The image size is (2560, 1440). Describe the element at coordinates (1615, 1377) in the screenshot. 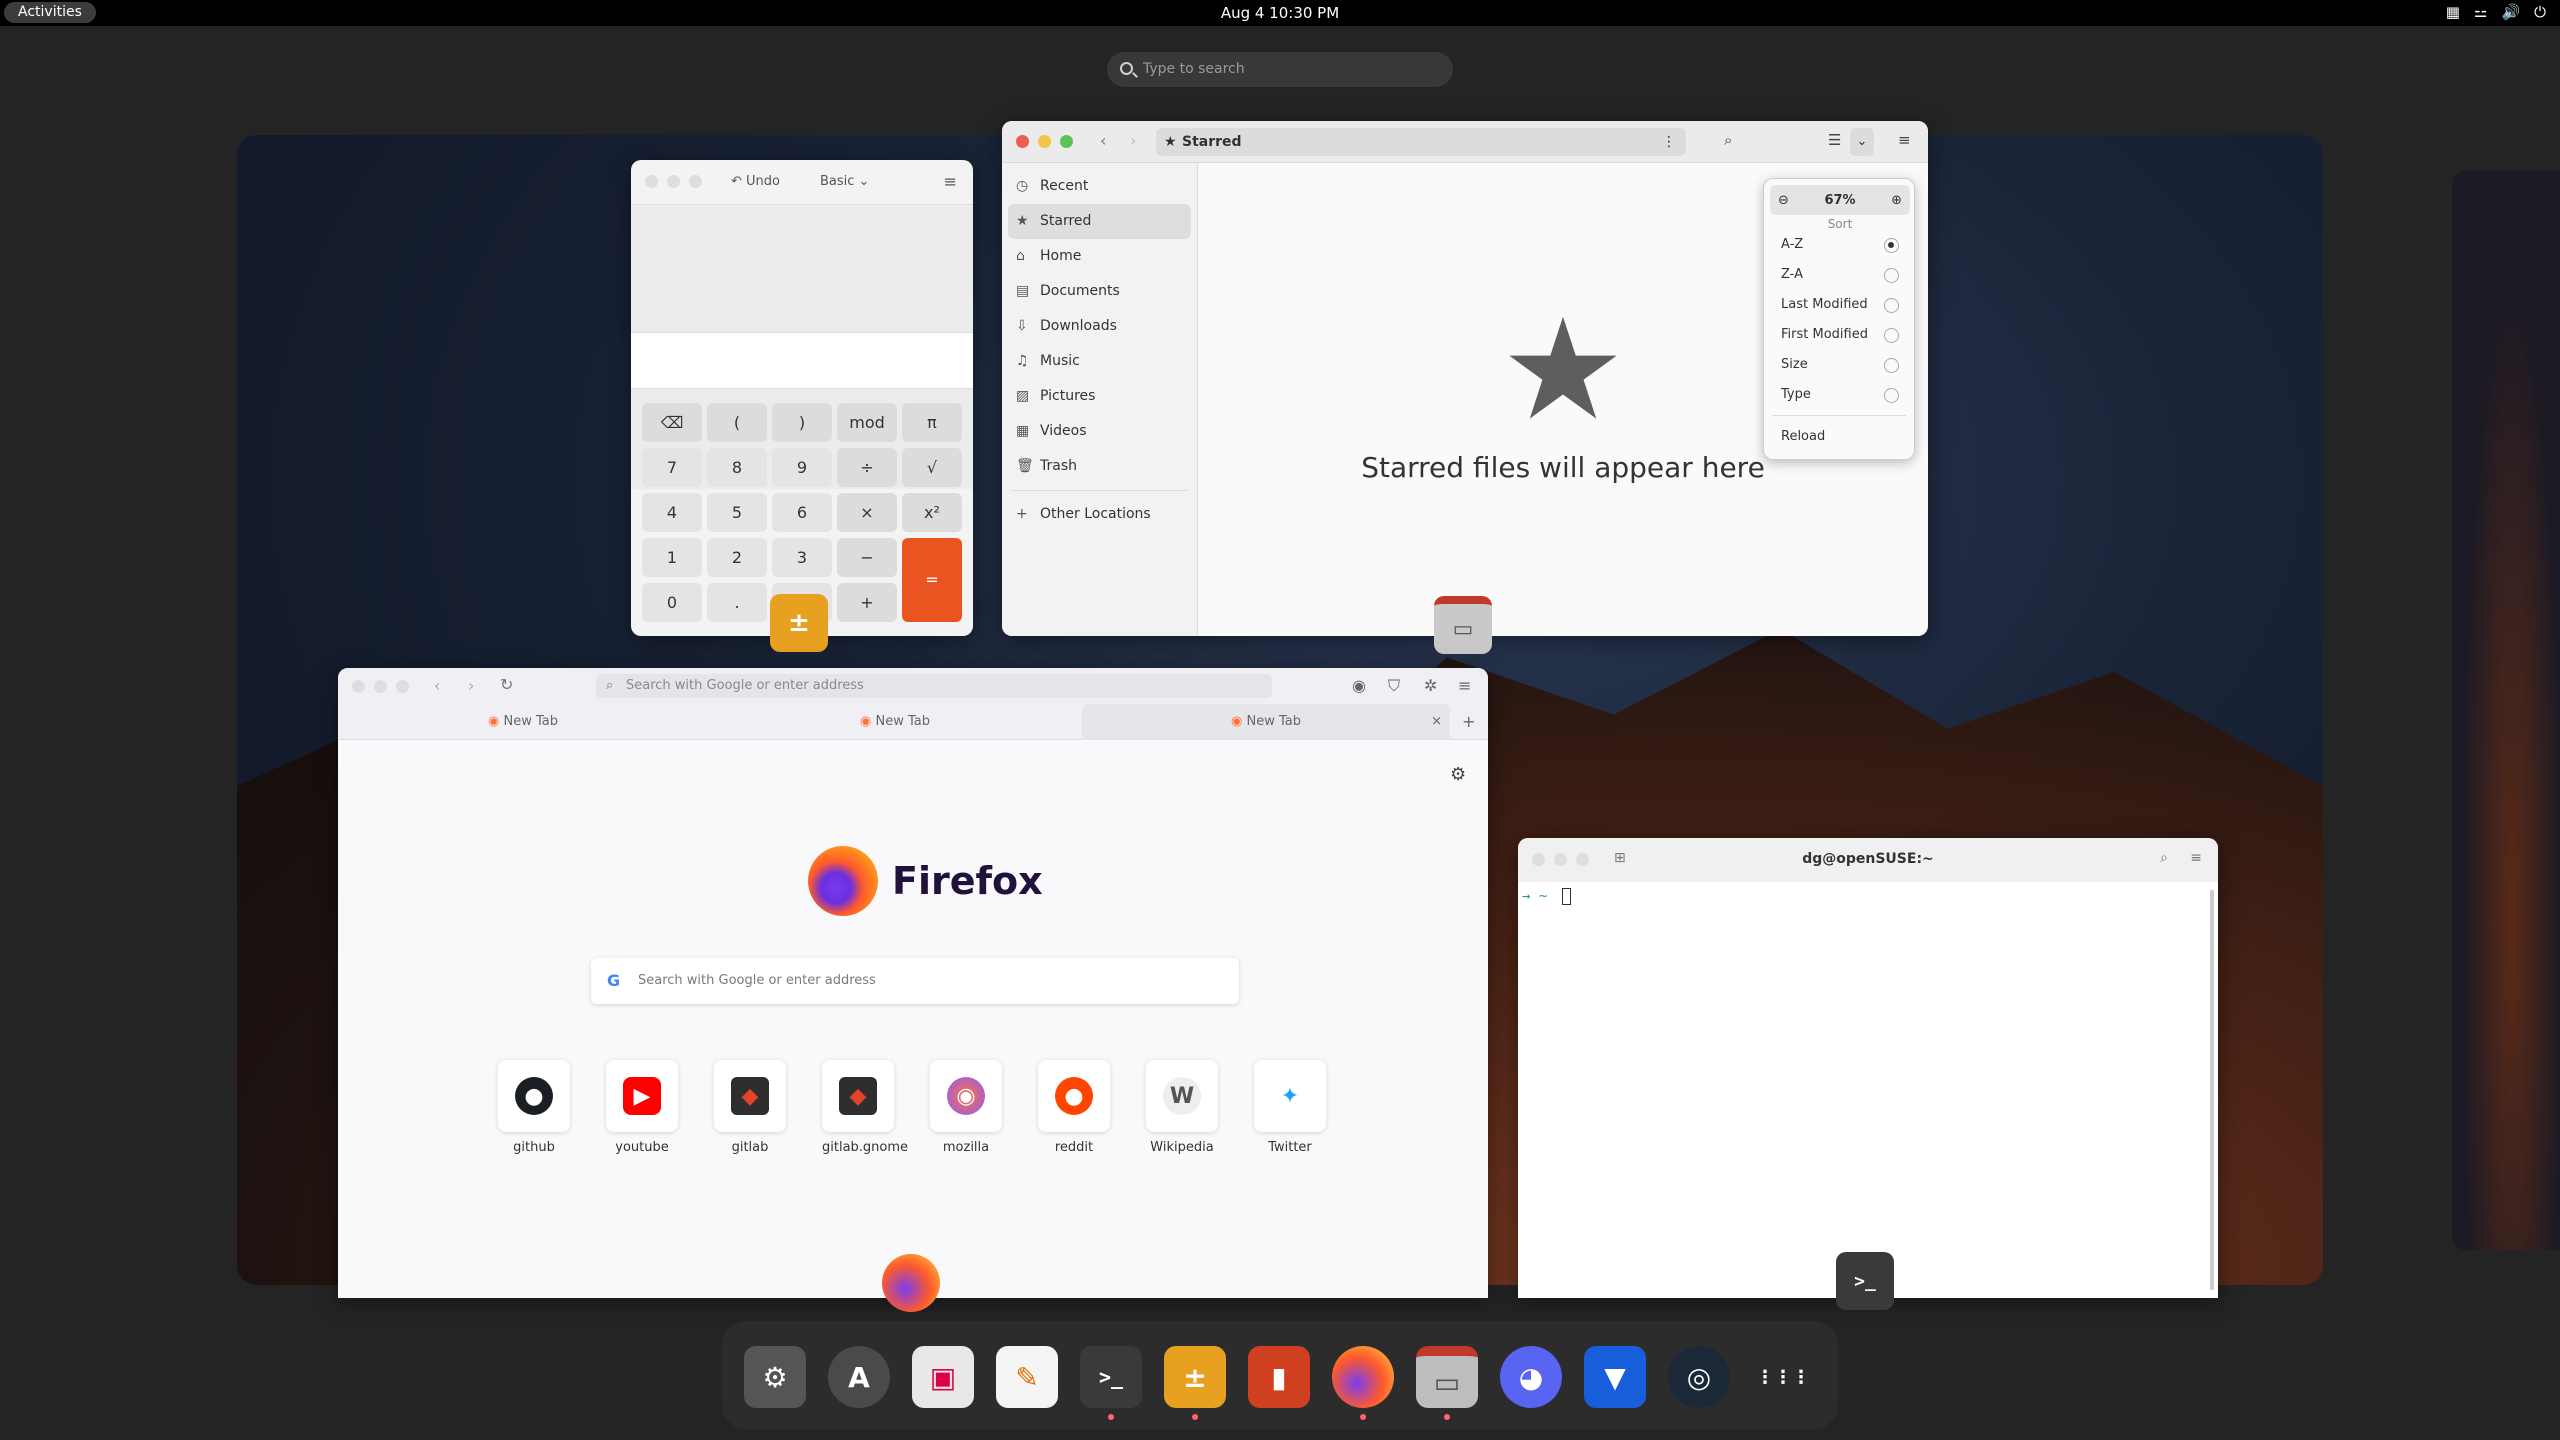

I see `bitwarden-icon: ▼` at that location.